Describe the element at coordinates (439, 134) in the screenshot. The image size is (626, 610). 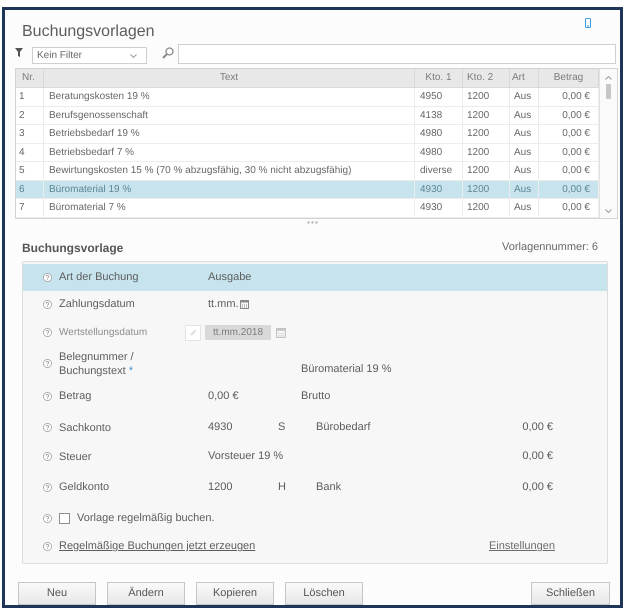
I see `table-cell: 4980` at that location.